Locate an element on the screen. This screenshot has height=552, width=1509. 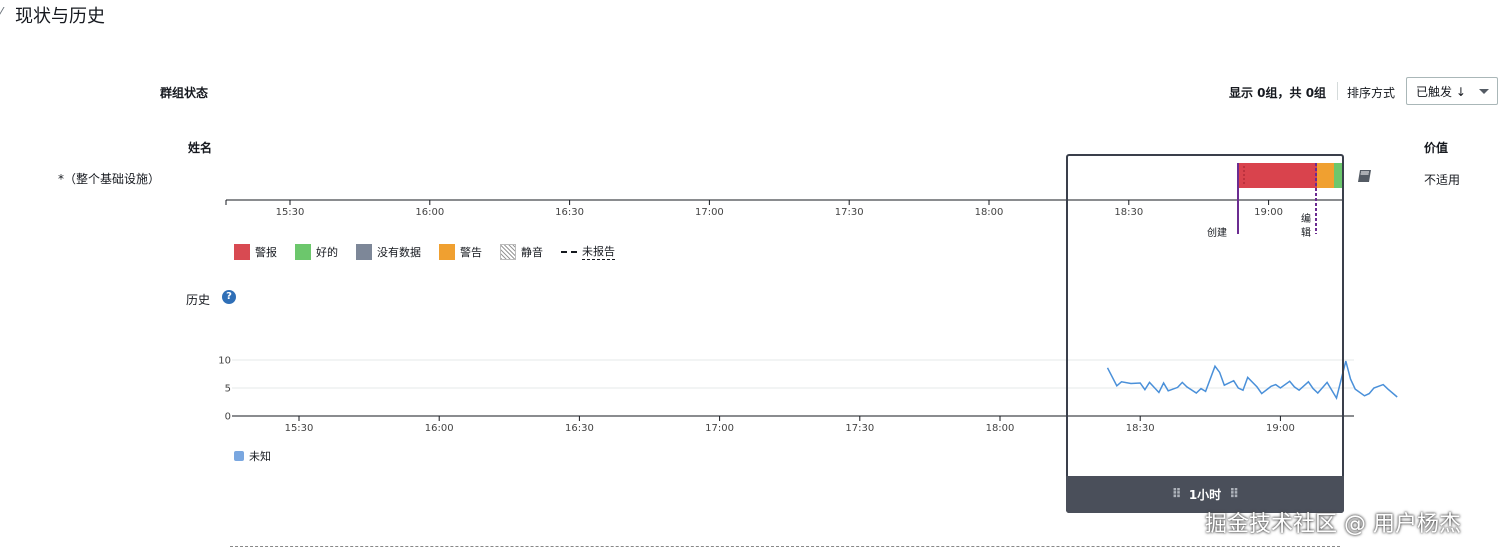
zoom-range-label: 1小时 is located at coordinates (1205, 495).